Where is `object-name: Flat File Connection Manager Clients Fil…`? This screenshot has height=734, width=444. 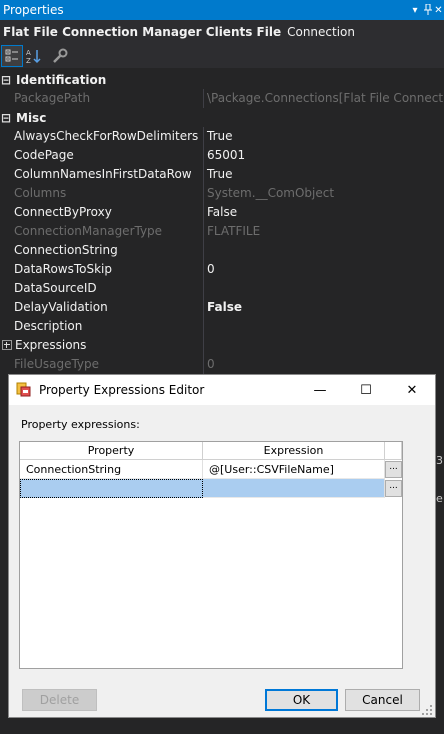
object-name: Flat File Connection Manager Clients Fil… is located at coordinates (142, 32).